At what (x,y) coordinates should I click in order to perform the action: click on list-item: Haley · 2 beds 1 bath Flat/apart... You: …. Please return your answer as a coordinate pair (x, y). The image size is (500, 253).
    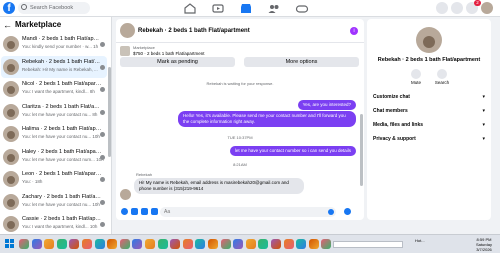
    Looking at the image, I should click on (54, 157).